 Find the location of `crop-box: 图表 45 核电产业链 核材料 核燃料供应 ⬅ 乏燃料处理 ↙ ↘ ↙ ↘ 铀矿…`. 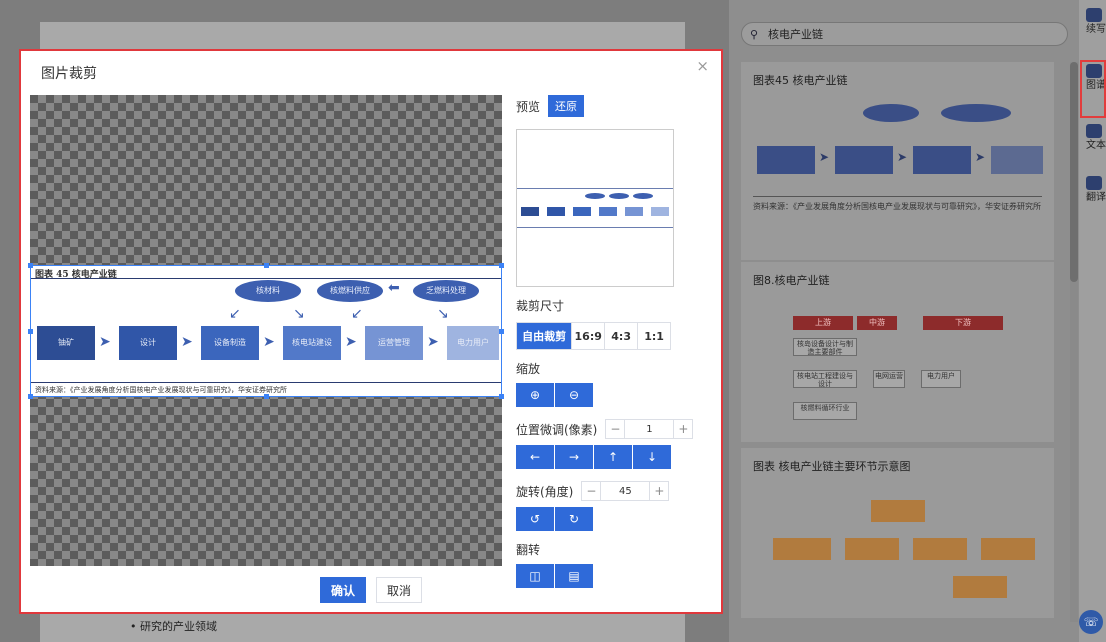

crop-box: 图表 45 核电产业链 核材料 核燃料供应 ⬅ 乏燃料处理 ↙ ↘ ↙ ↘ 铀矿… is located at coordinates (266, 331).